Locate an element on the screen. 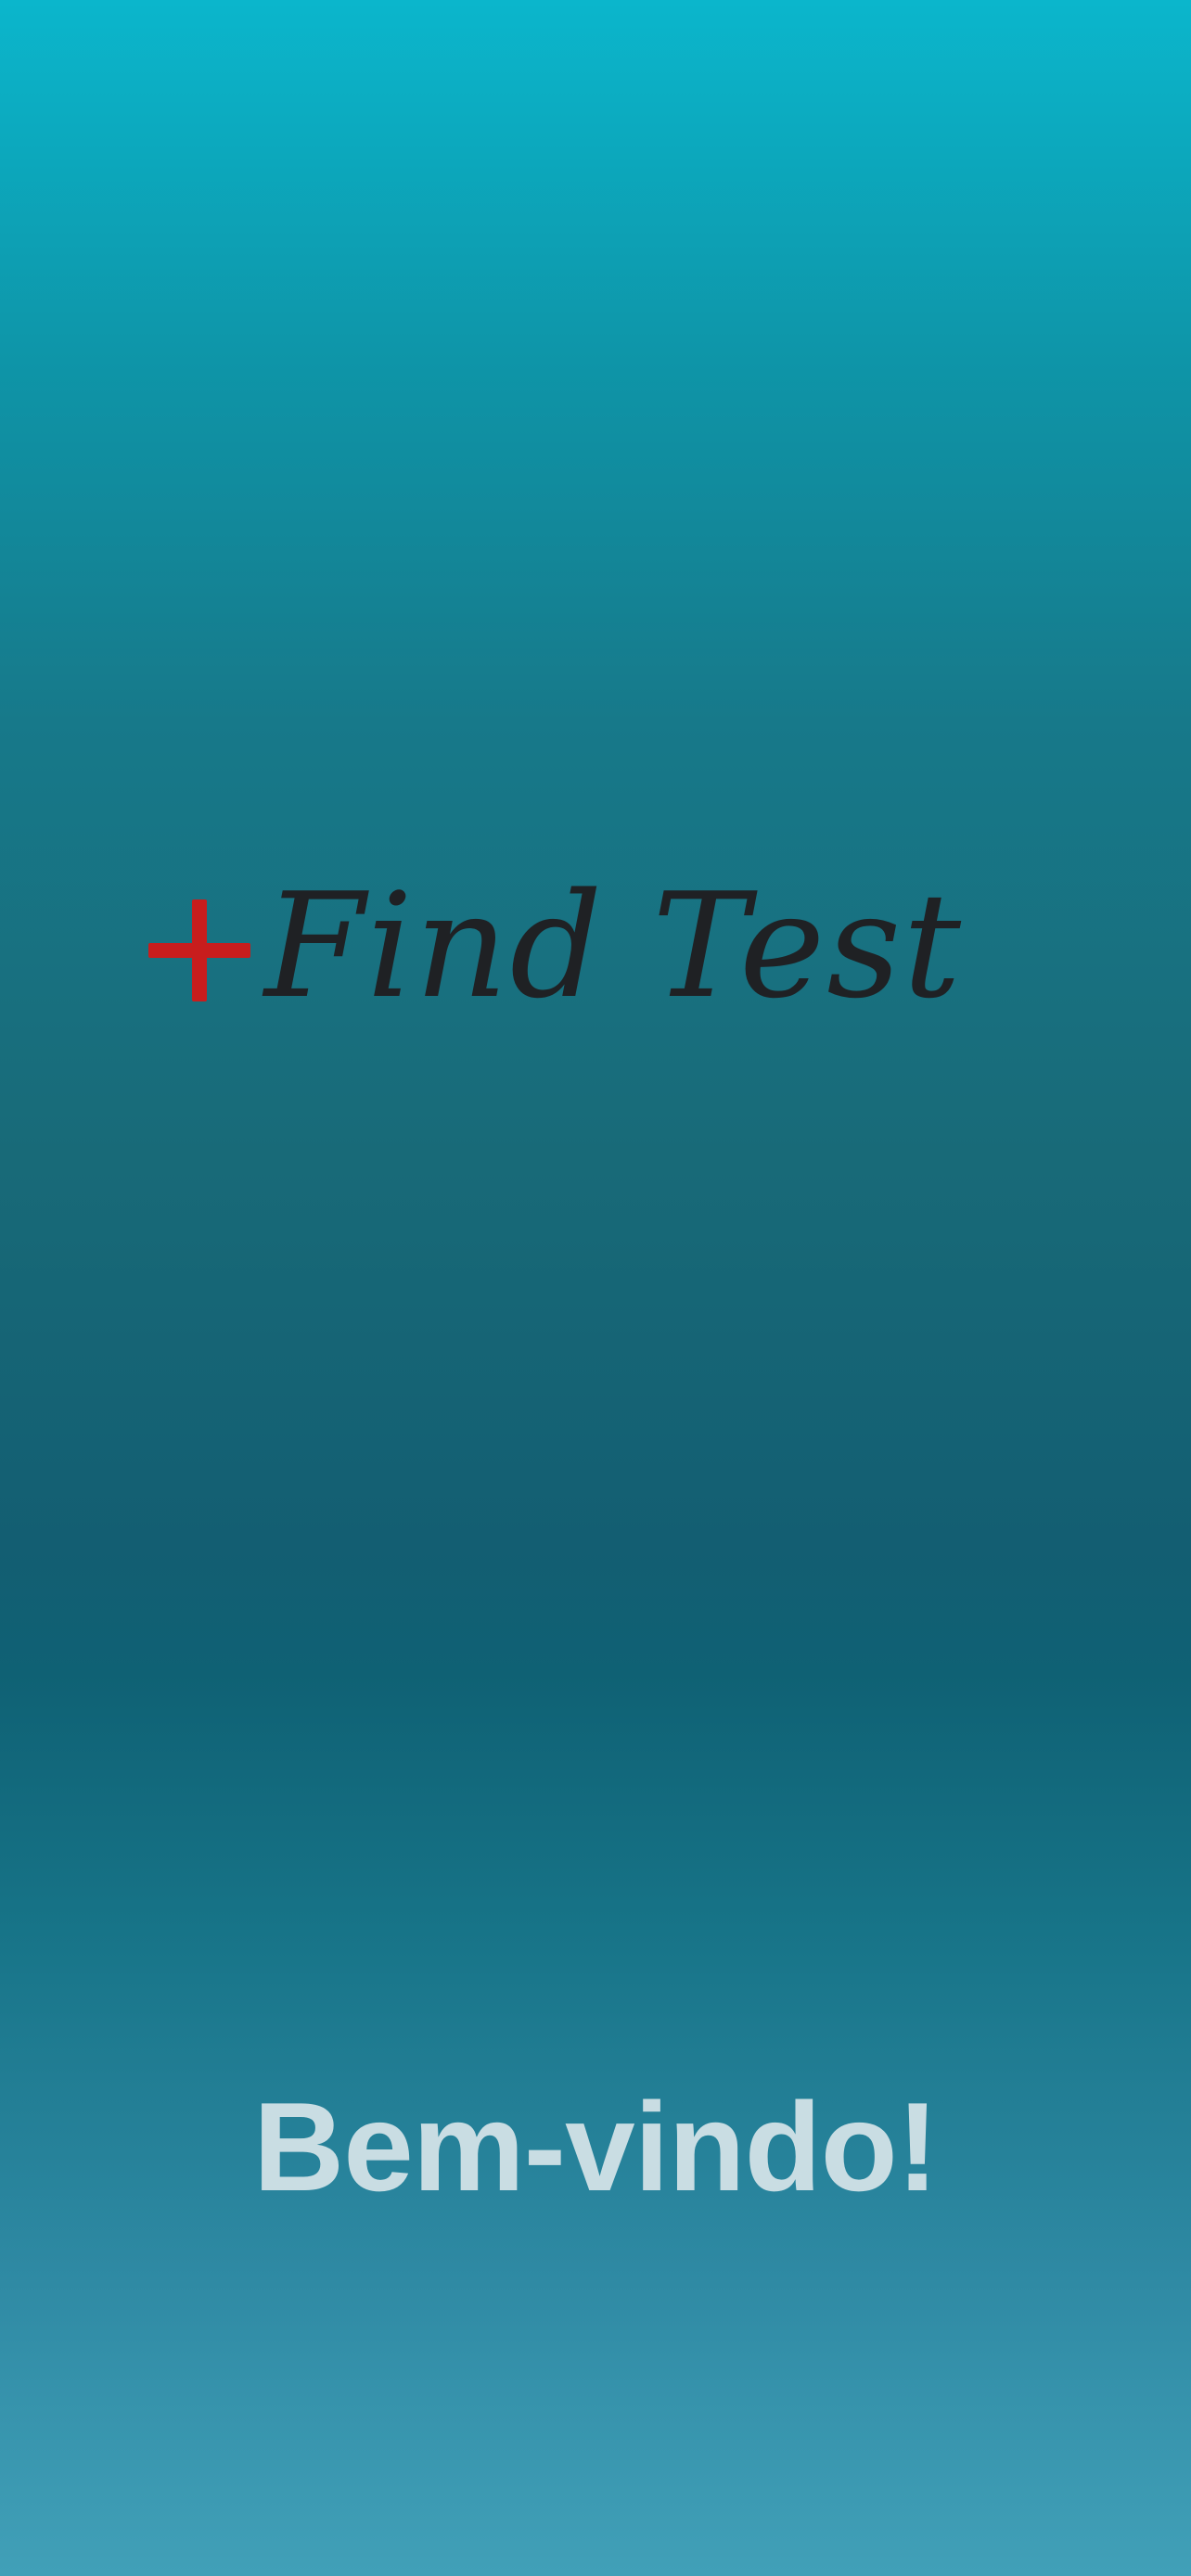  plus-icon is located at coordinates (199, 950).